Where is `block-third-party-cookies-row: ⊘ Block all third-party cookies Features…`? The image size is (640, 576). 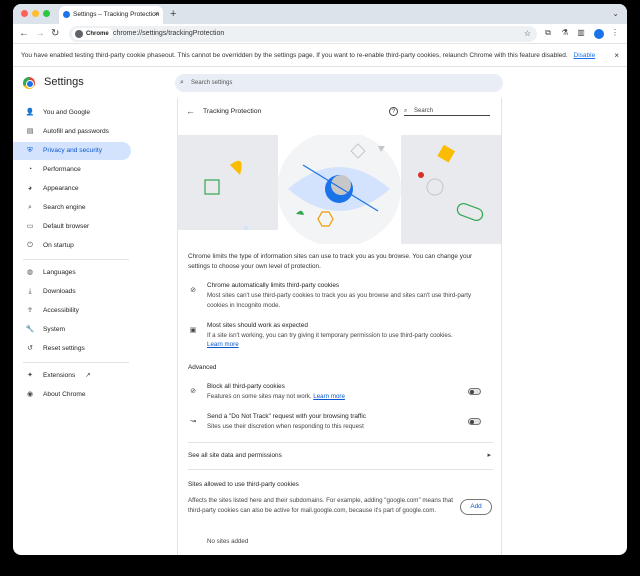
block-third-party-cookies-row: ⊘ Block all third-party cookies Features… is located at coordinates (340, 393).